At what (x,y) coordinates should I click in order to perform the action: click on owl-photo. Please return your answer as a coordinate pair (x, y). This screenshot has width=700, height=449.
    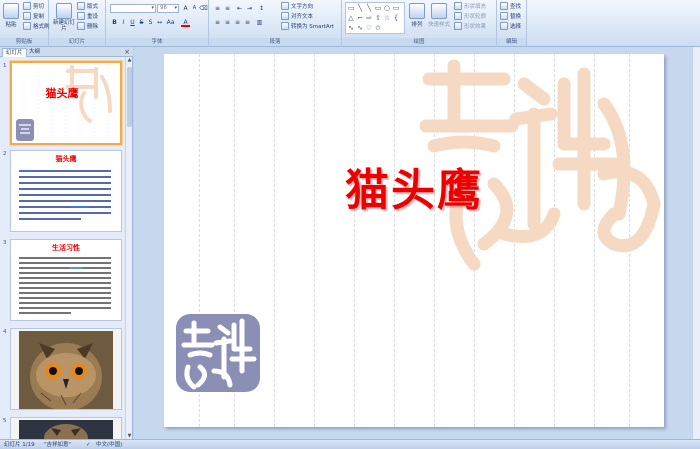
    Looking at the image, I should click on (66, 369).